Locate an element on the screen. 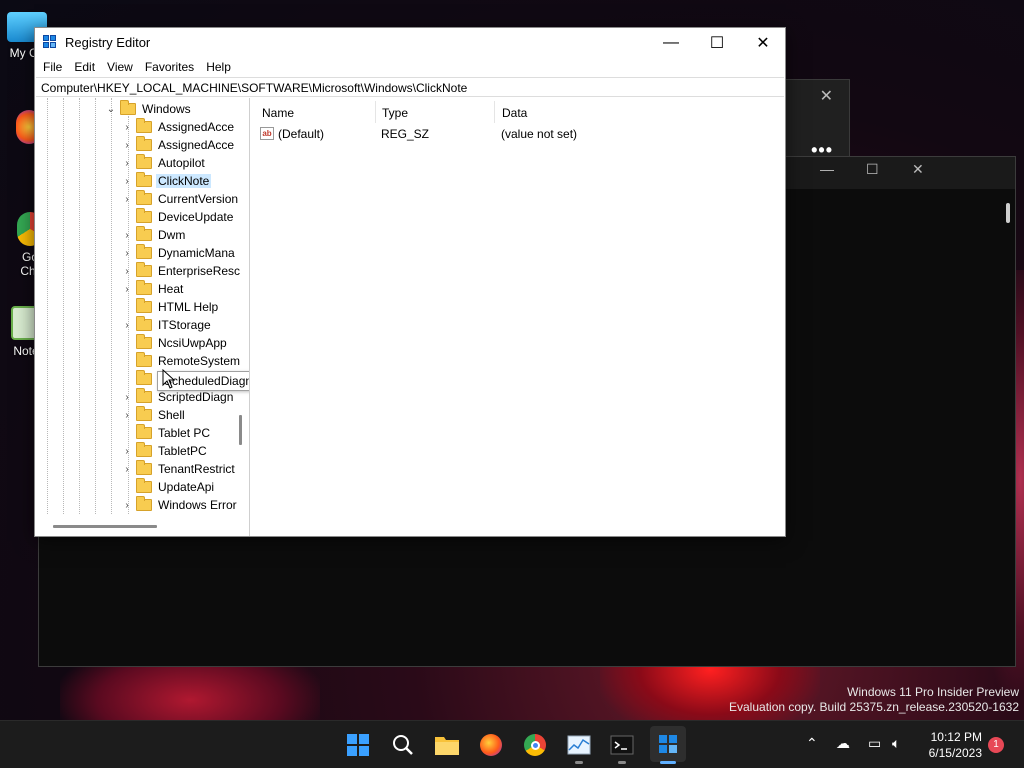 This screenshot has height=768, width=1024. file-explorer-button is located at coordinates (447, 745).